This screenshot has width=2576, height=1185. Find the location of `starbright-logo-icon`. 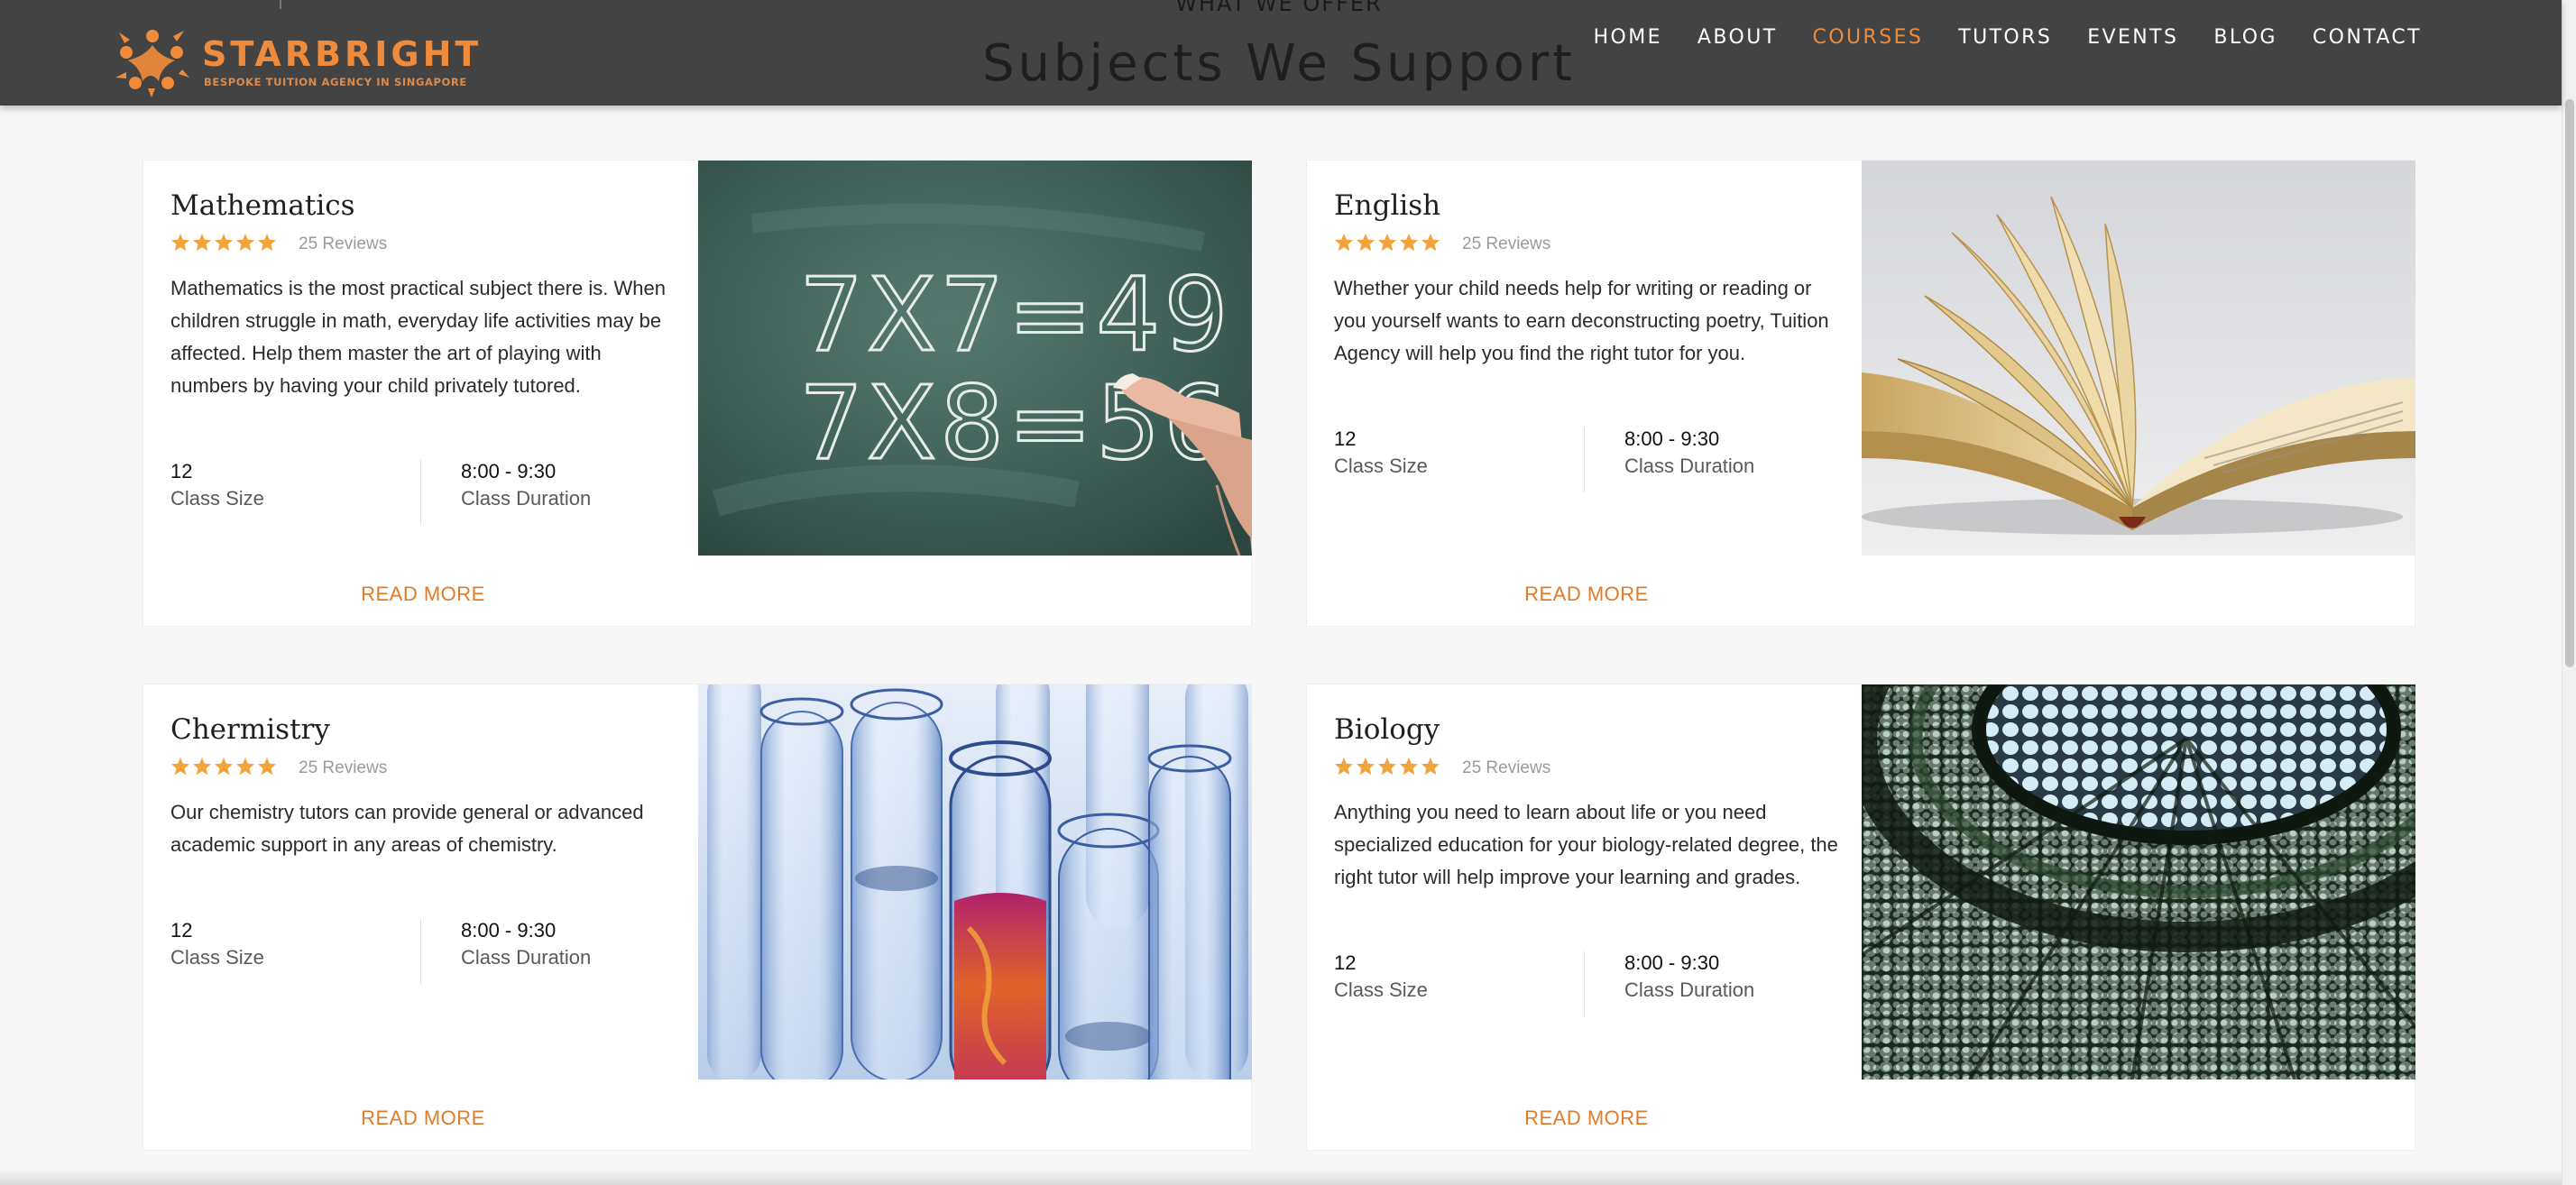

starbright-logo-icon is located at coordinates (152, 63).